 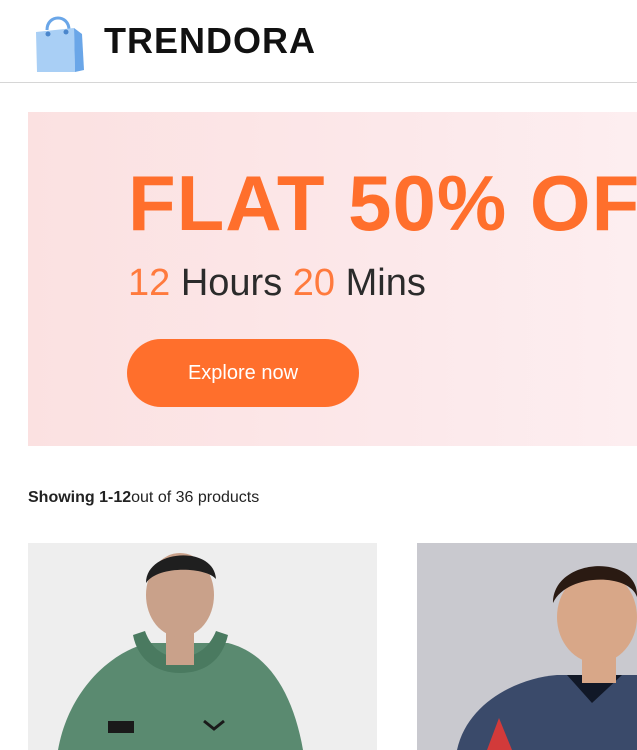 I want to click on shopping-bag-icon, so click(x=60, y=44).